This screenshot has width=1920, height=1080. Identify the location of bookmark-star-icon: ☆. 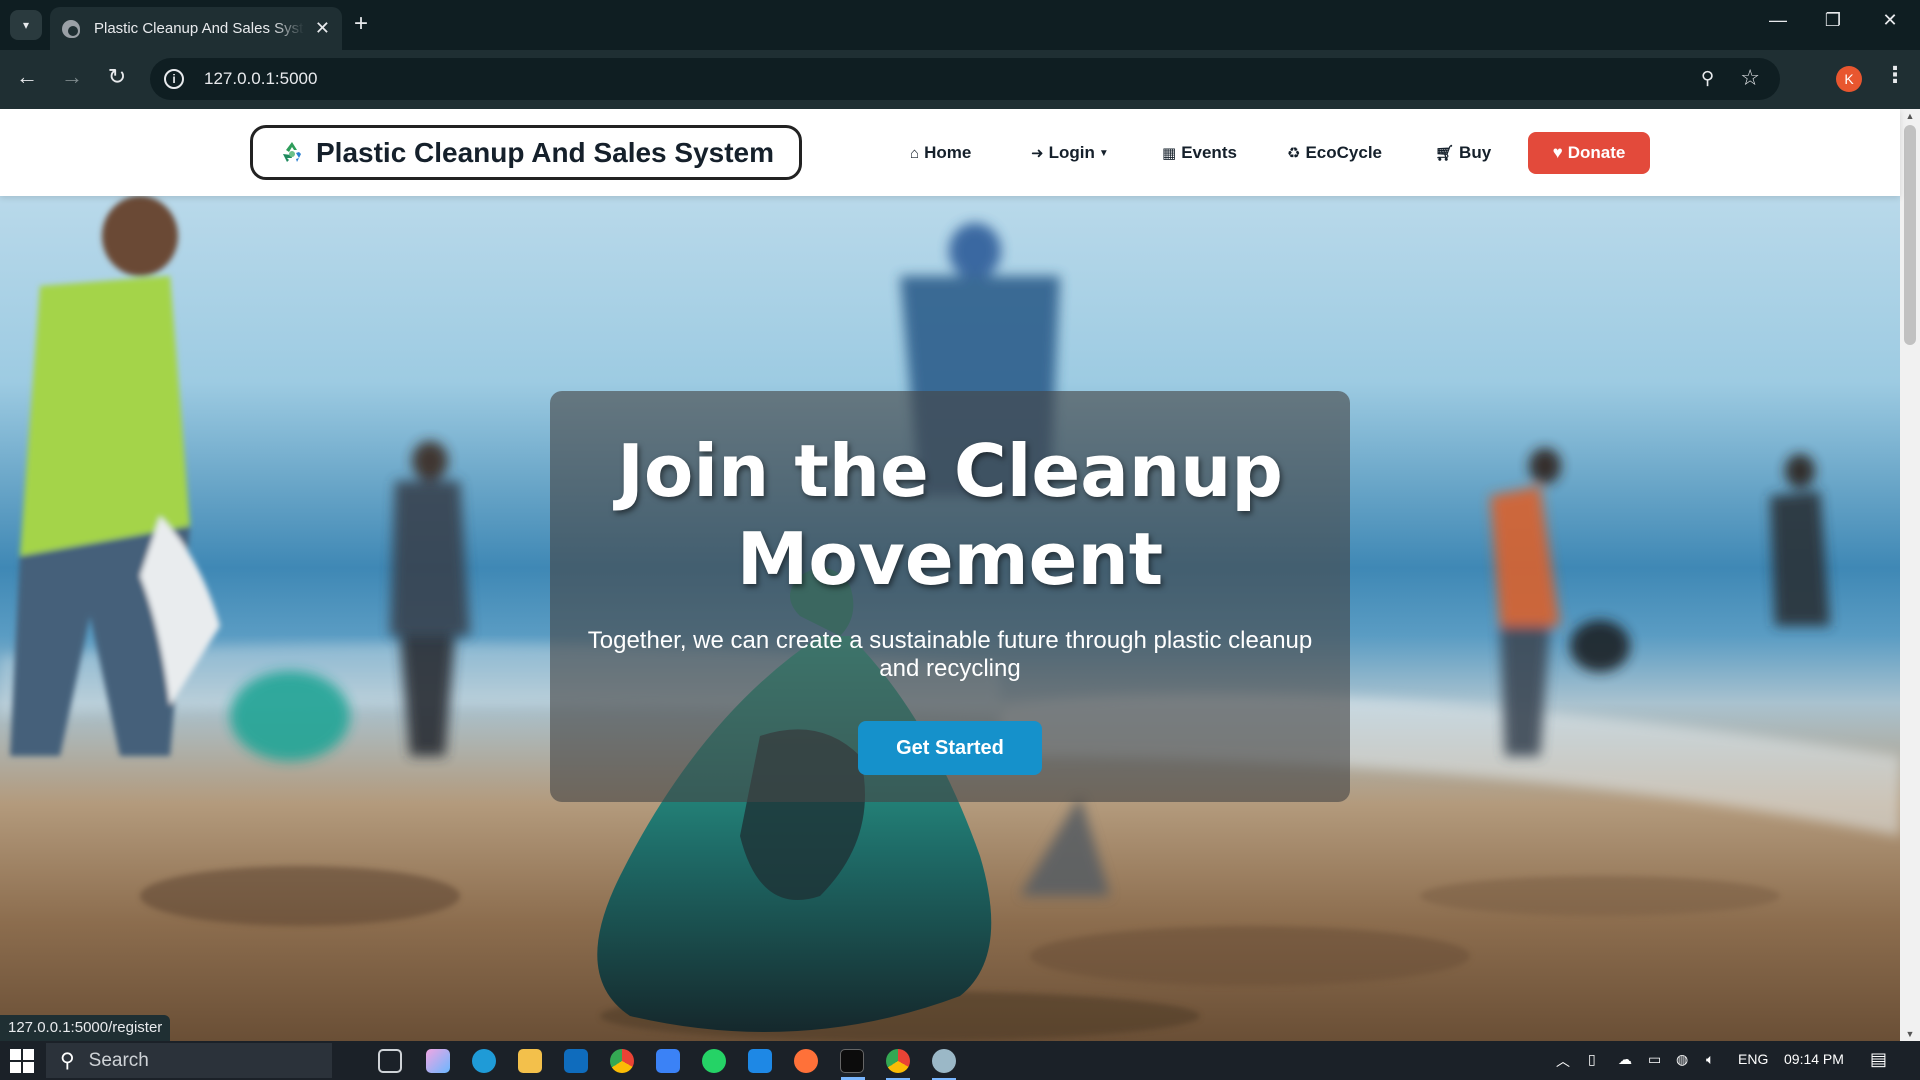
(1750, 78).